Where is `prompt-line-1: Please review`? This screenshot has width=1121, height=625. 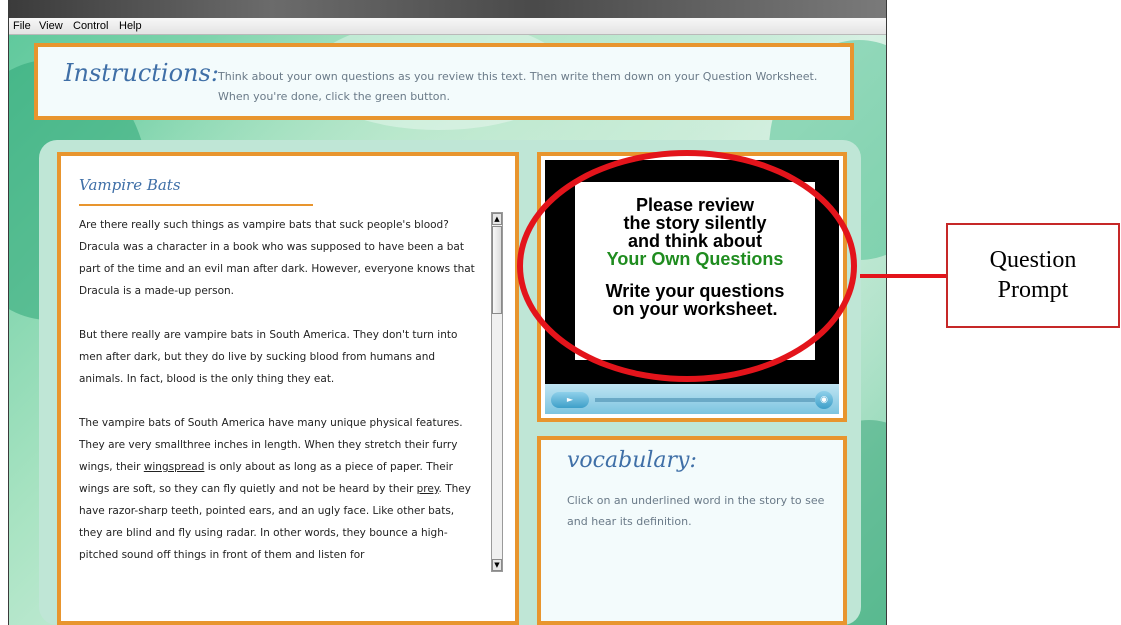 prompt-line-1: Please review is located at coordinates (695, 205).